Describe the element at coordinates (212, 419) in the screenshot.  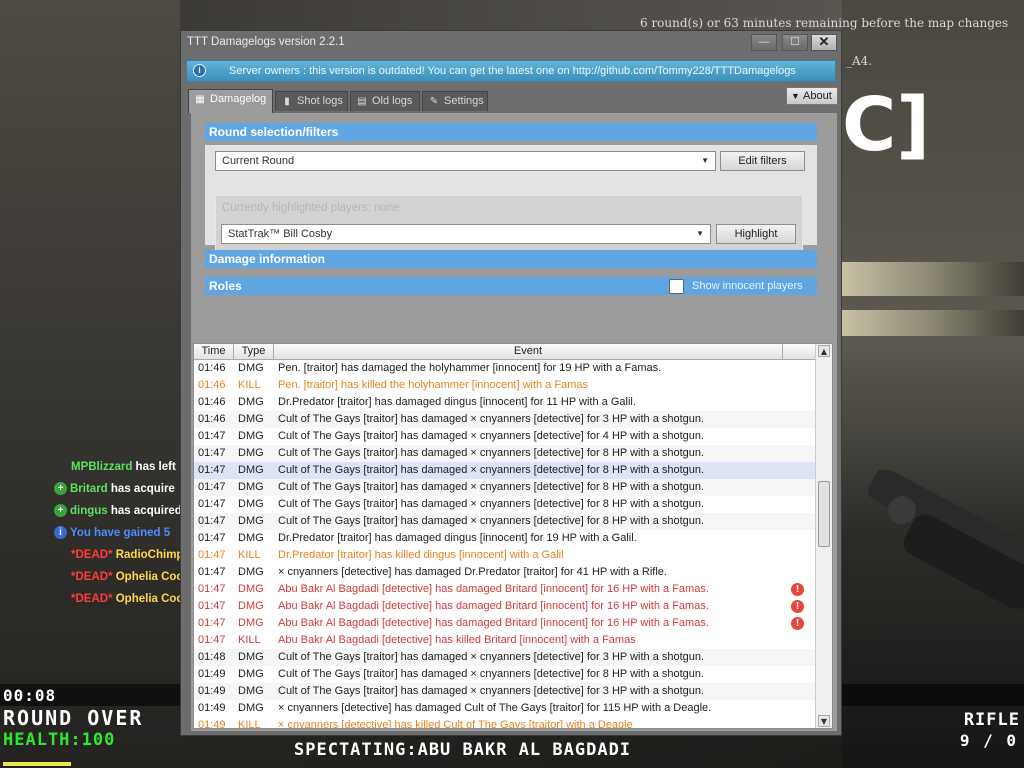
I see `log-time: 01:46` at that location.